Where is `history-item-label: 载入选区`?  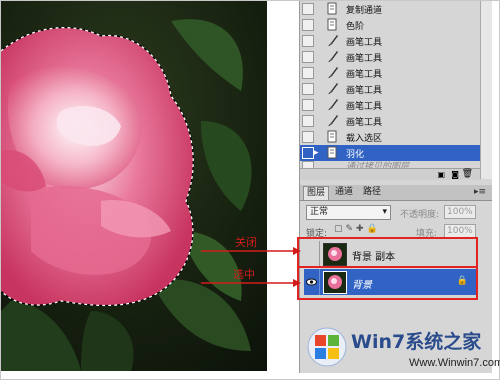
history-item-label: 载入选区 is located at coordinates (364, 139).